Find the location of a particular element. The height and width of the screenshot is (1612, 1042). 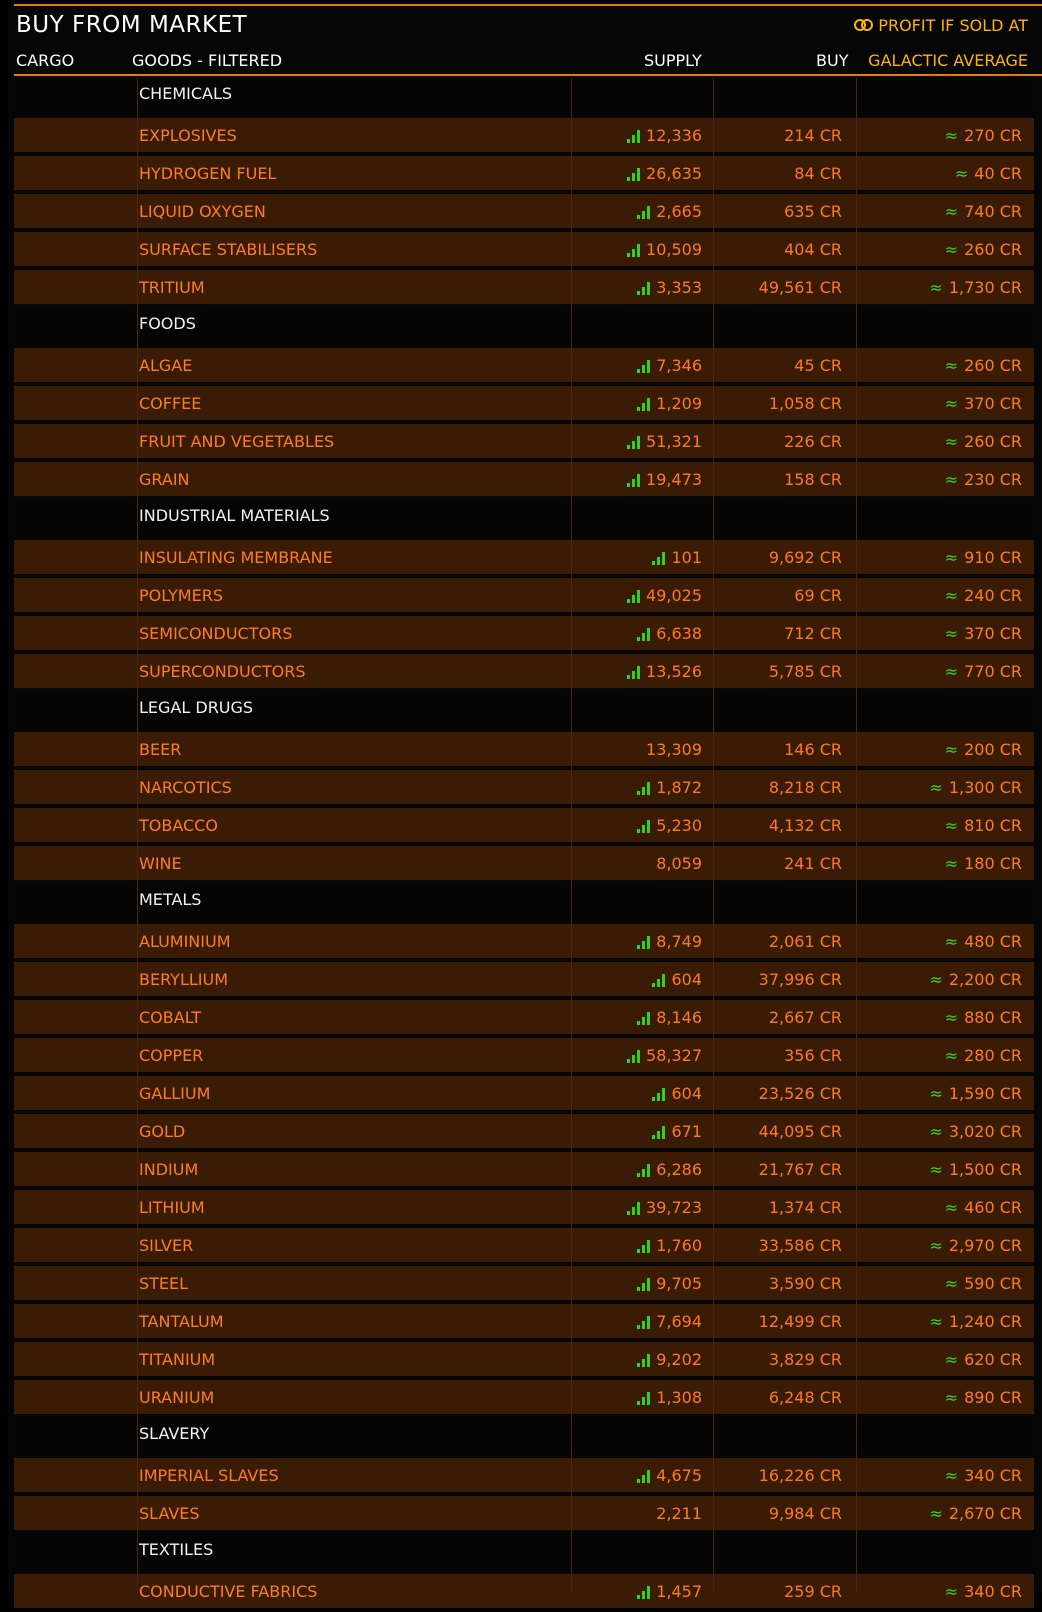

commodity-name: GRAIN is located at coordinates (164, 479).